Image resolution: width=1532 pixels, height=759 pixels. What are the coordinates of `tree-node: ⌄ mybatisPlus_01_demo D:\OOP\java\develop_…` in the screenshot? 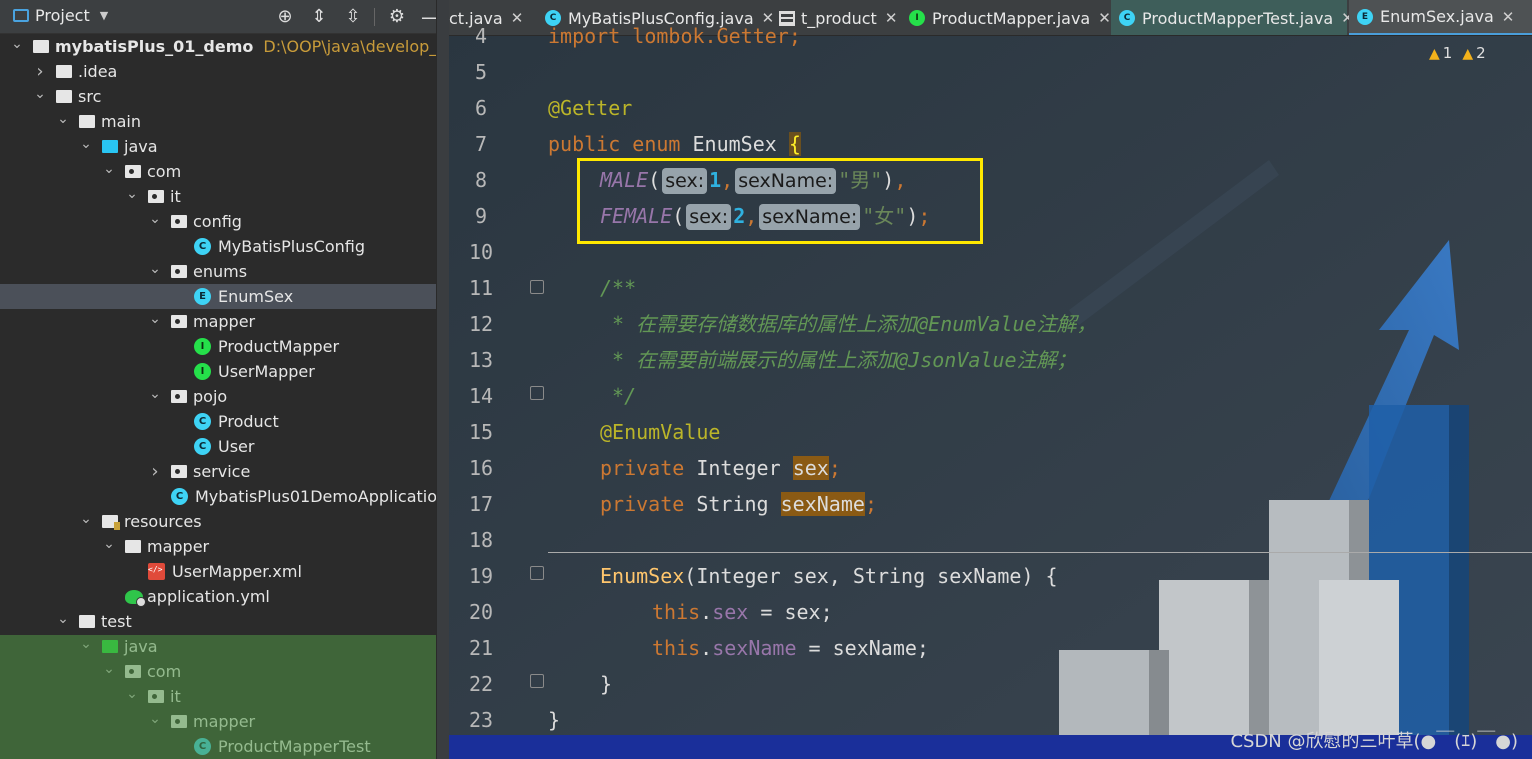 It's located at (218, 46).